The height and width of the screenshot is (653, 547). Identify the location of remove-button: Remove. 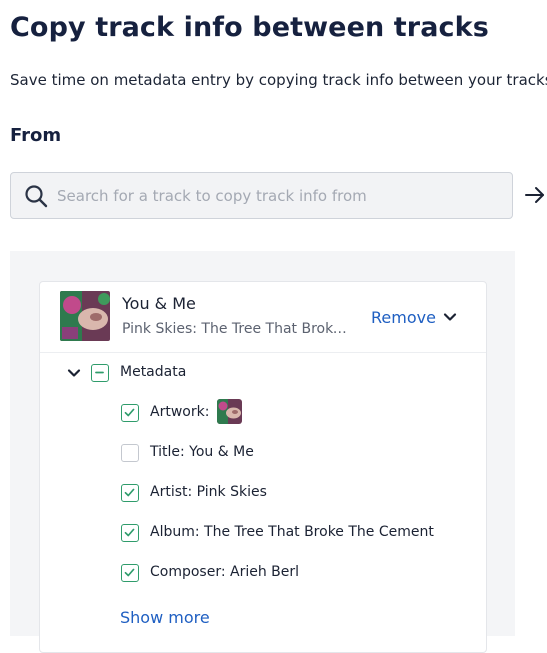
(403, 317).